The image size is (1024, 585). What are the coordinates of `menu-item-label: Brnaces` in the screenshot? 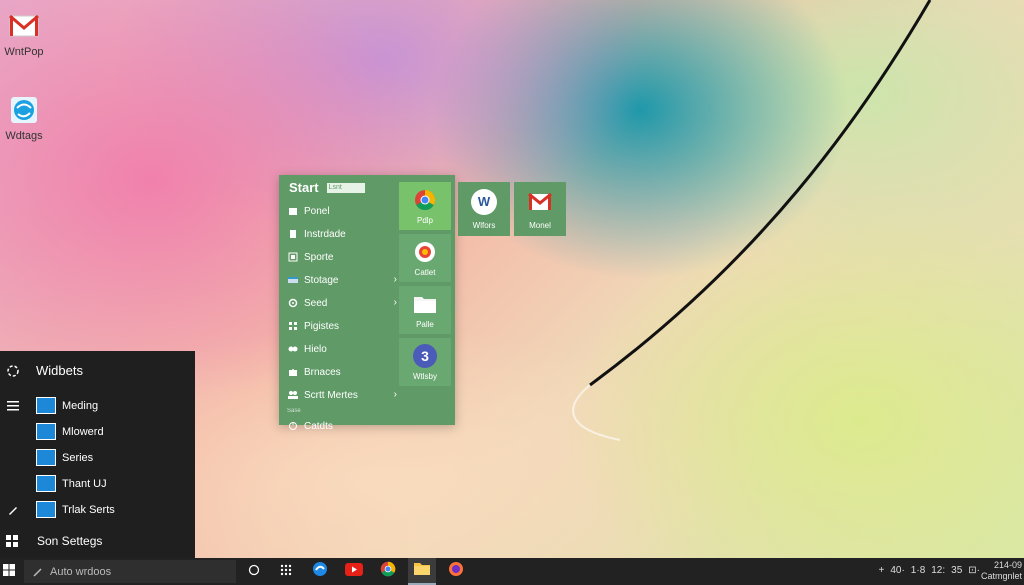 It's located at (322, 372).